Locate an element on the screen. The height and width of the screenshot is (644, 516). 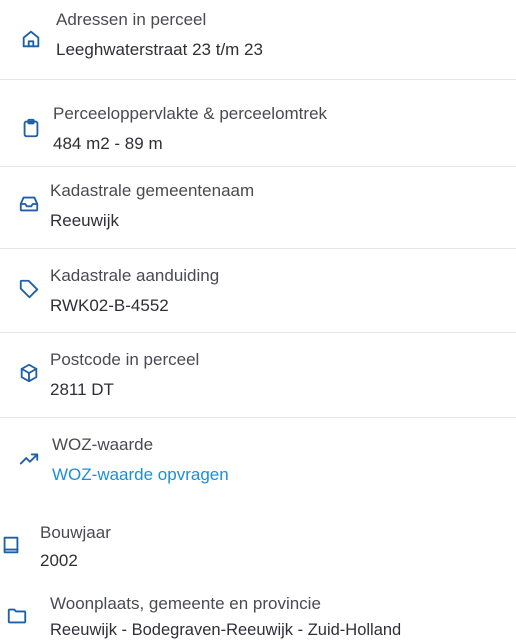
tag-icon is located at coordinates (29, 289).